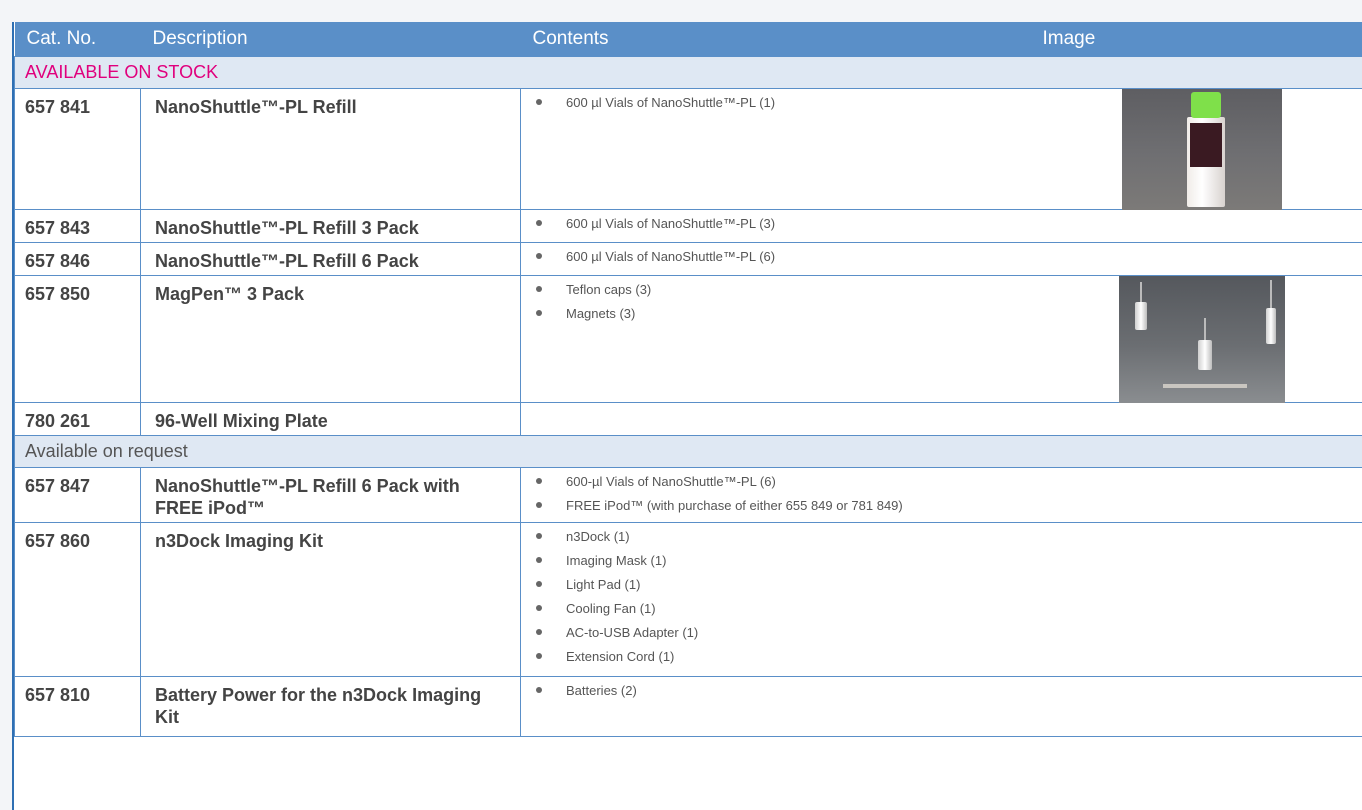  Describe the element at coordinates (941, 39) in the screenshot. I see `header-contents-image: Contents Image` at that location.